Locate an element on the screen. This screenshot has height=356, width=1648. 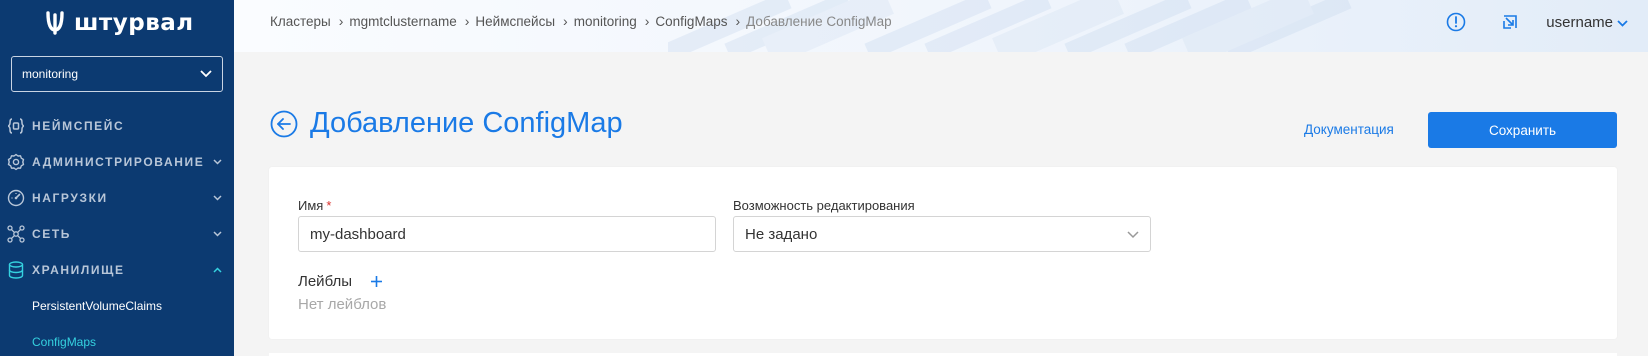
sidebar-item-label: Неймспейс is located at coordinates (78, 126).